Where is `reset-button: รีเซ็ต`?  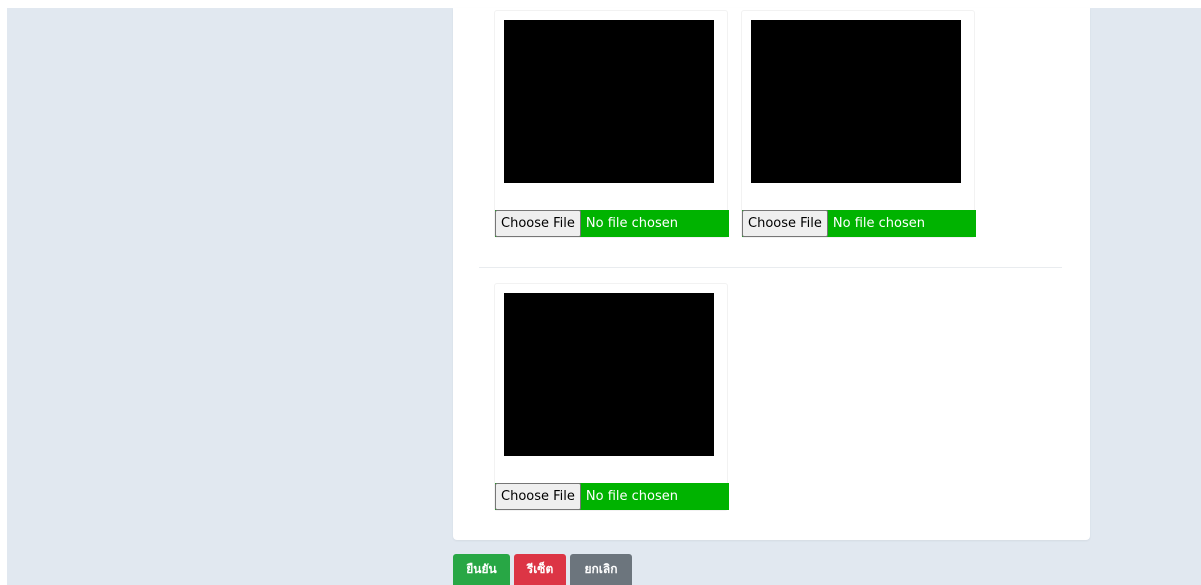
reset-button: รีเซ็ต is located at coordinates (540, 569).